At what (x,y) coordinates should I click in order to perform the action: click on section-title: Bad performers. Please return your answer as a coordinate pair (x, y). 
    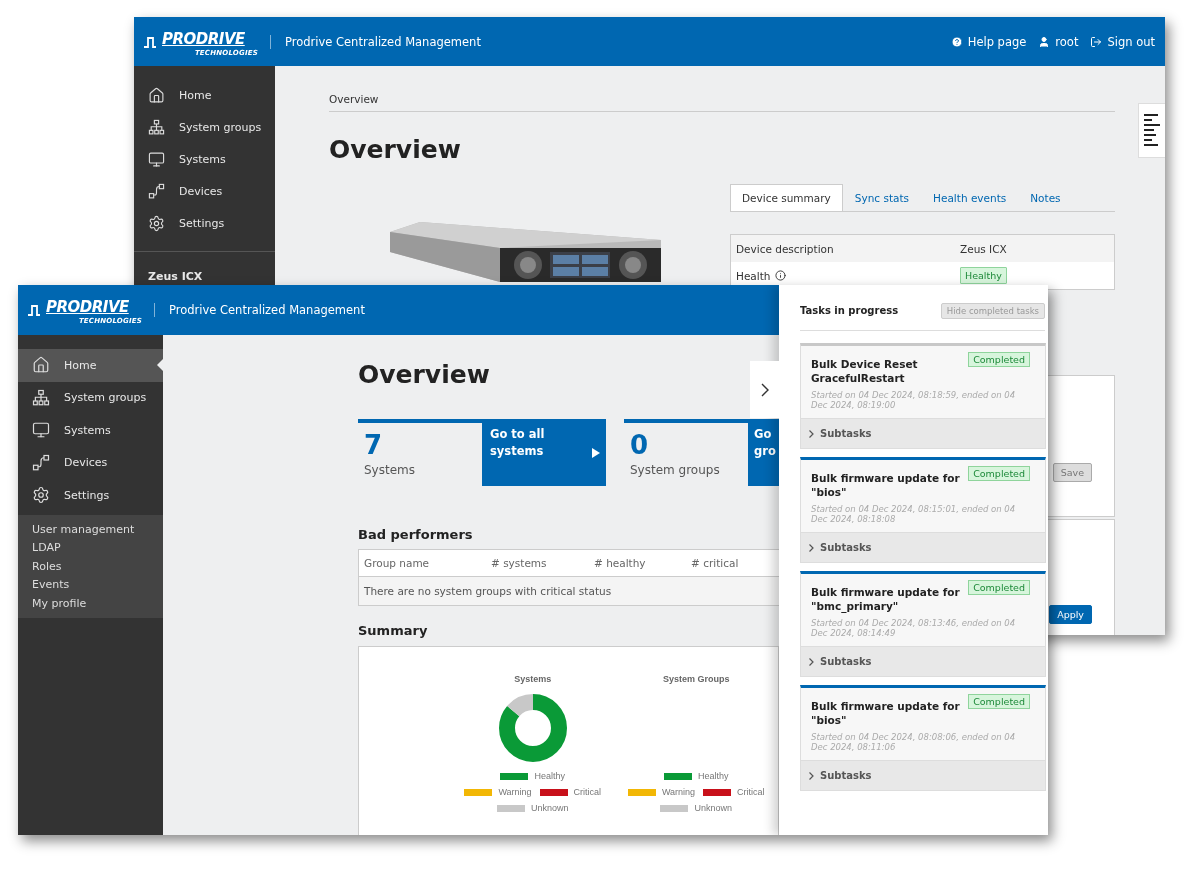
    Looking at the image, I should click on (415, 535).